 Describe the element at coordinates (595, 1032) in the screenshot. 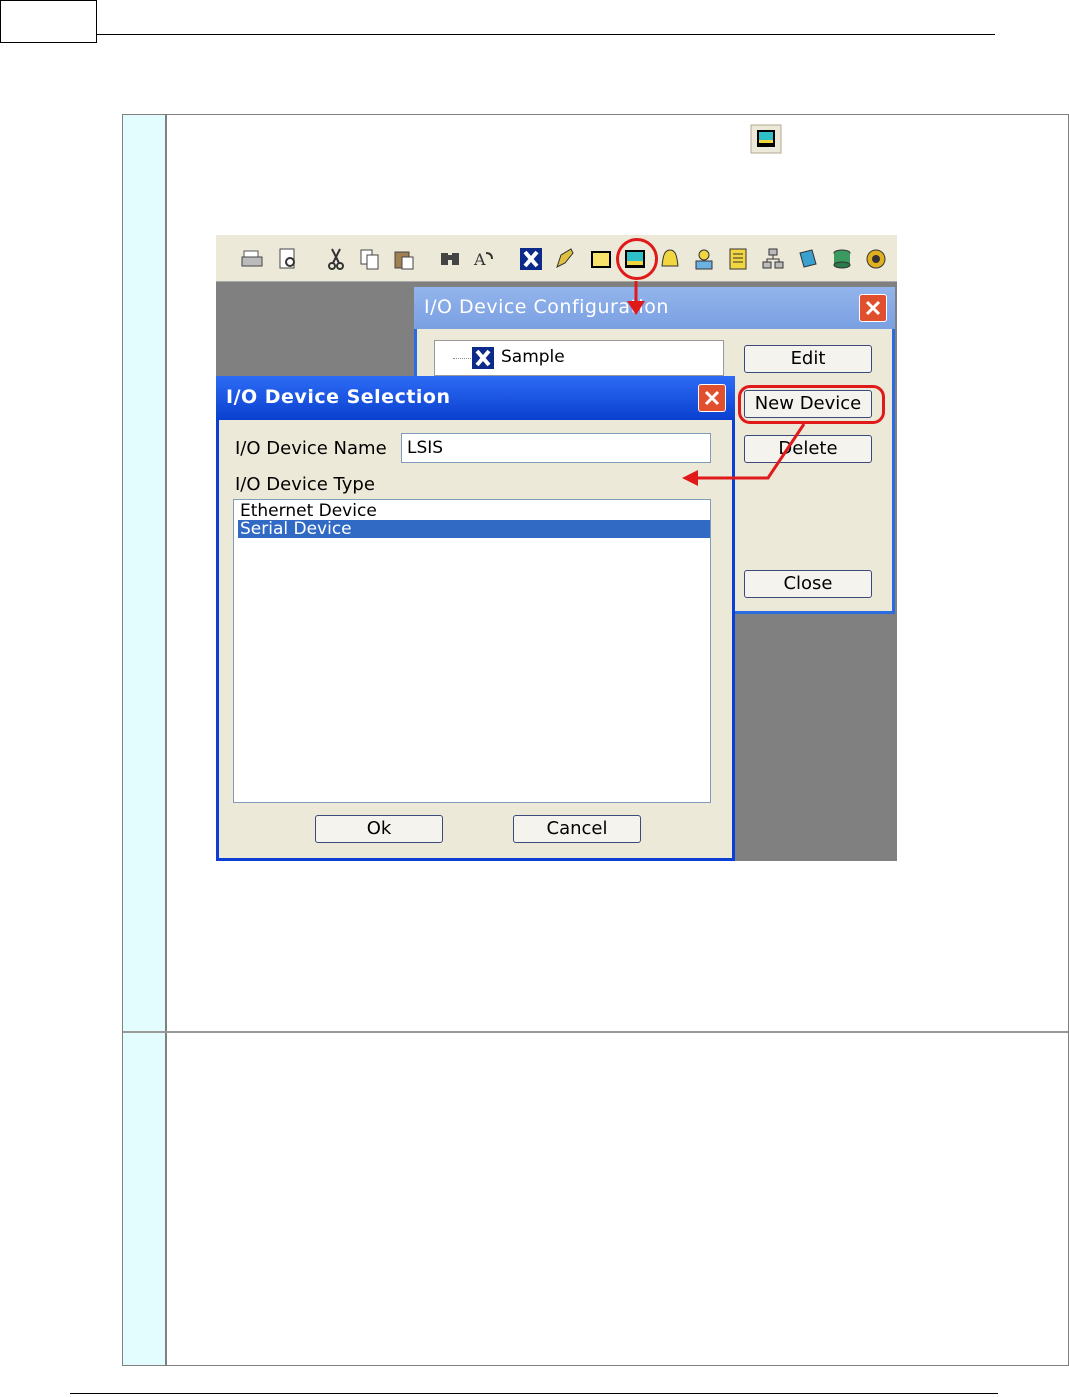

I see `row-divider` at that location.